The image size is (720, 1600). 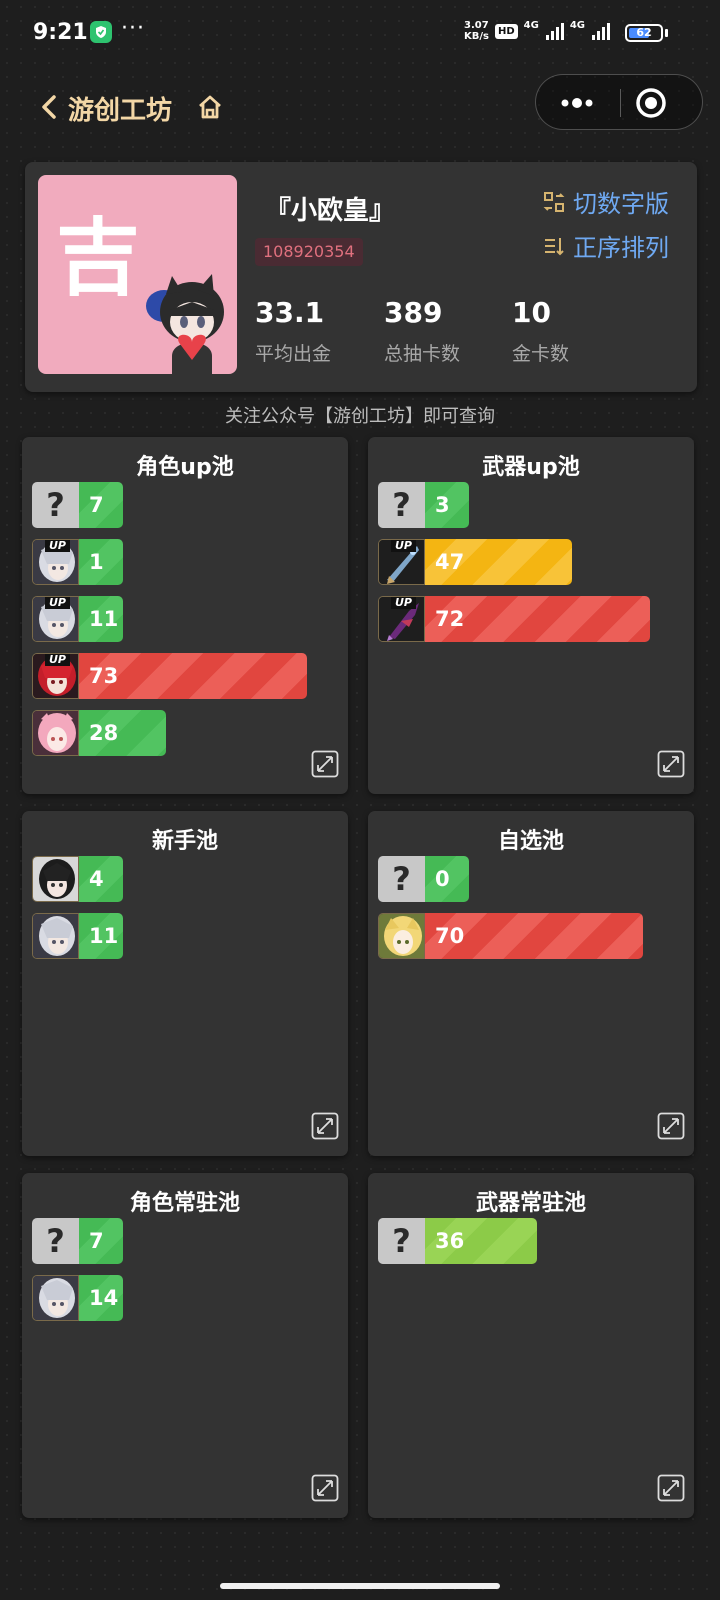 What do you see at coordinates (133, 28) in the screenshot?
I see `status-more-dots: ···` at bounding box center [133, 28].